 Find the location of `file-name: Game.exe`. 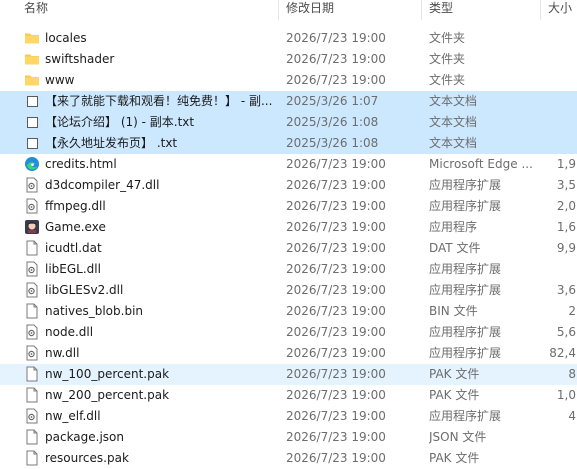

file-name: Game.exe is located at coordinates (160, 227).